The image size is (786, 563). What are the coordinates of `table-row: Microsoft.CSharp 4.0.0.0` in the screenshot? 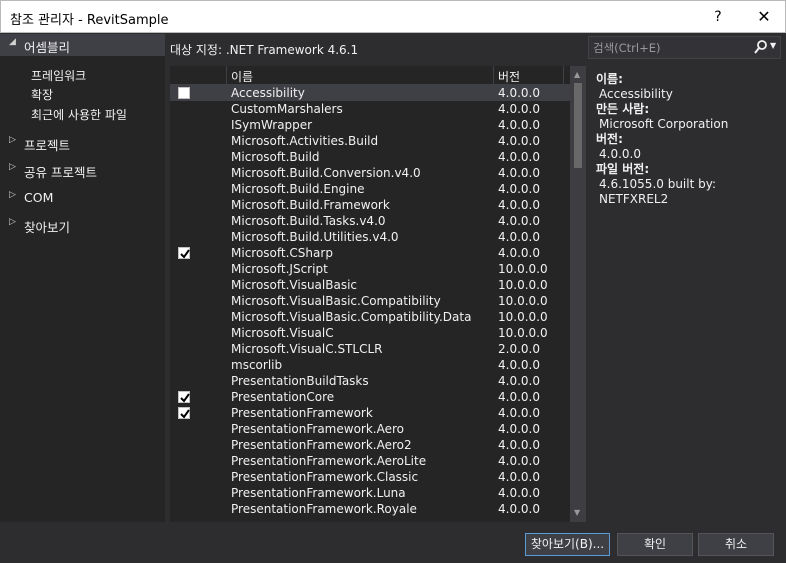 It's located at (370, 253).